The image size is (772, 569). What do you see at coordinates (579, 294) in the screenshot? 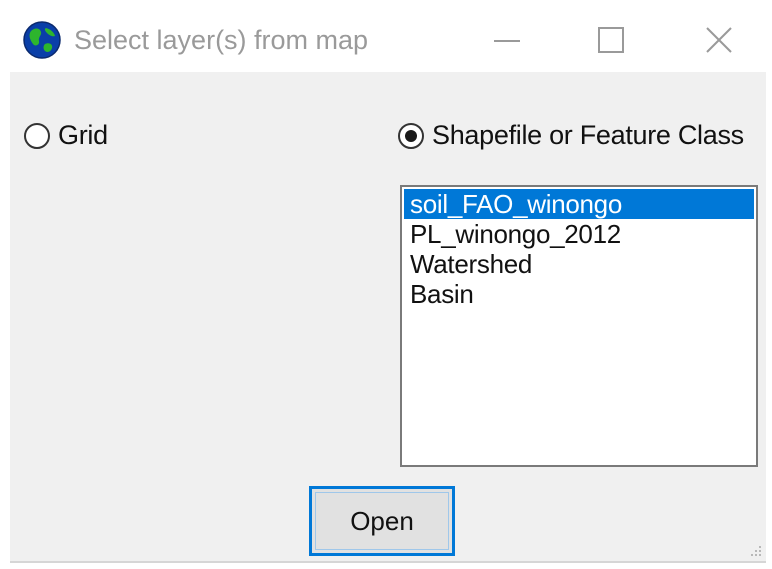
I see `layer-list-item: Basin` at bounding box center [579, 294].